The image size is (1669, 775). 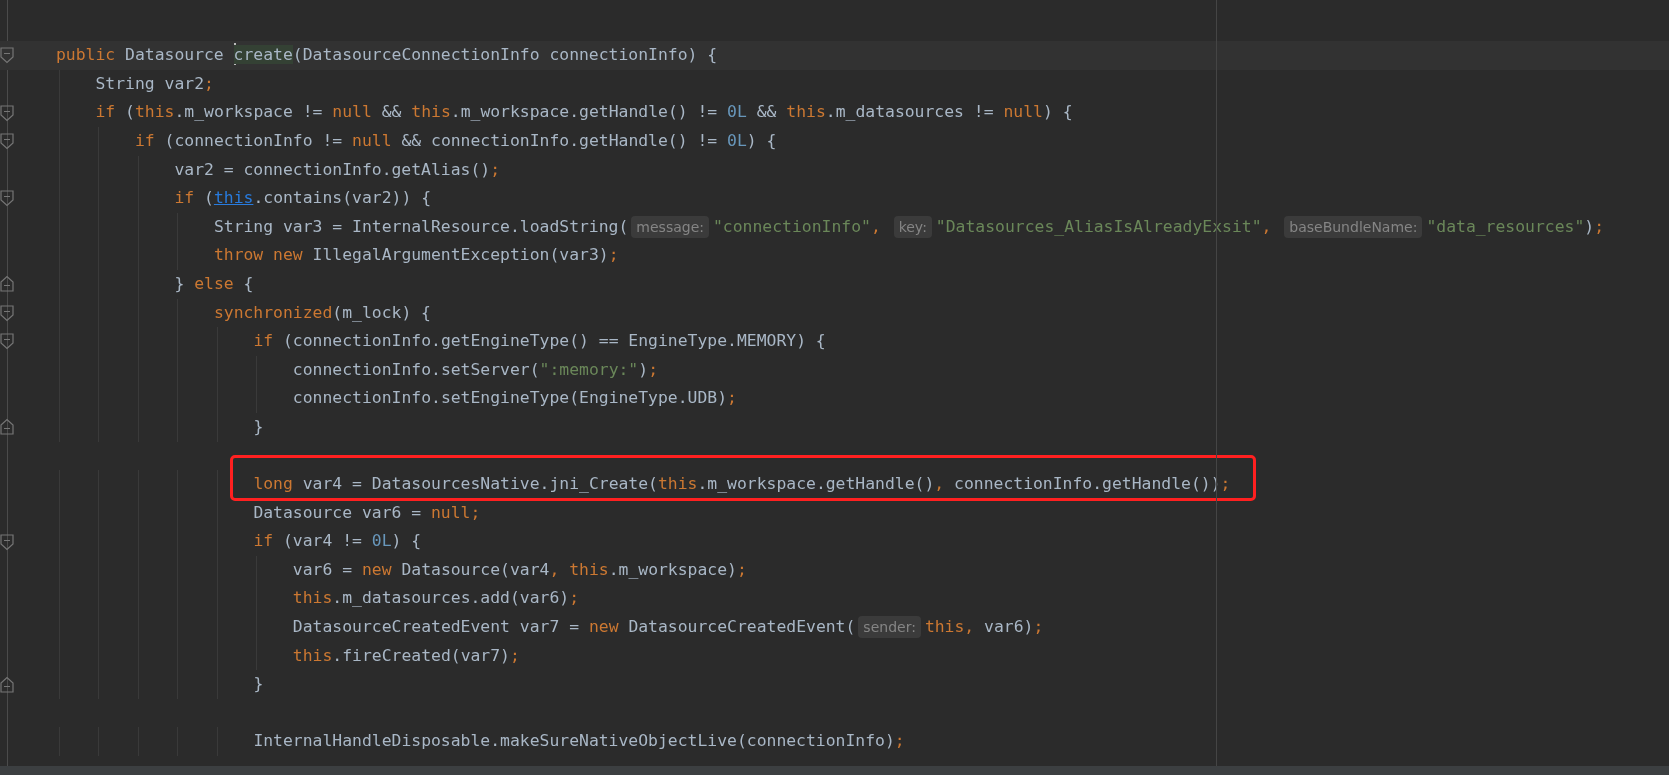 What do you see at coordinates (539, 341) in the screenshot?
I see `code-line: if (connectionInfo.getEngineType() == EngineType.MEMORY) {` at bounding box center [539, 341].